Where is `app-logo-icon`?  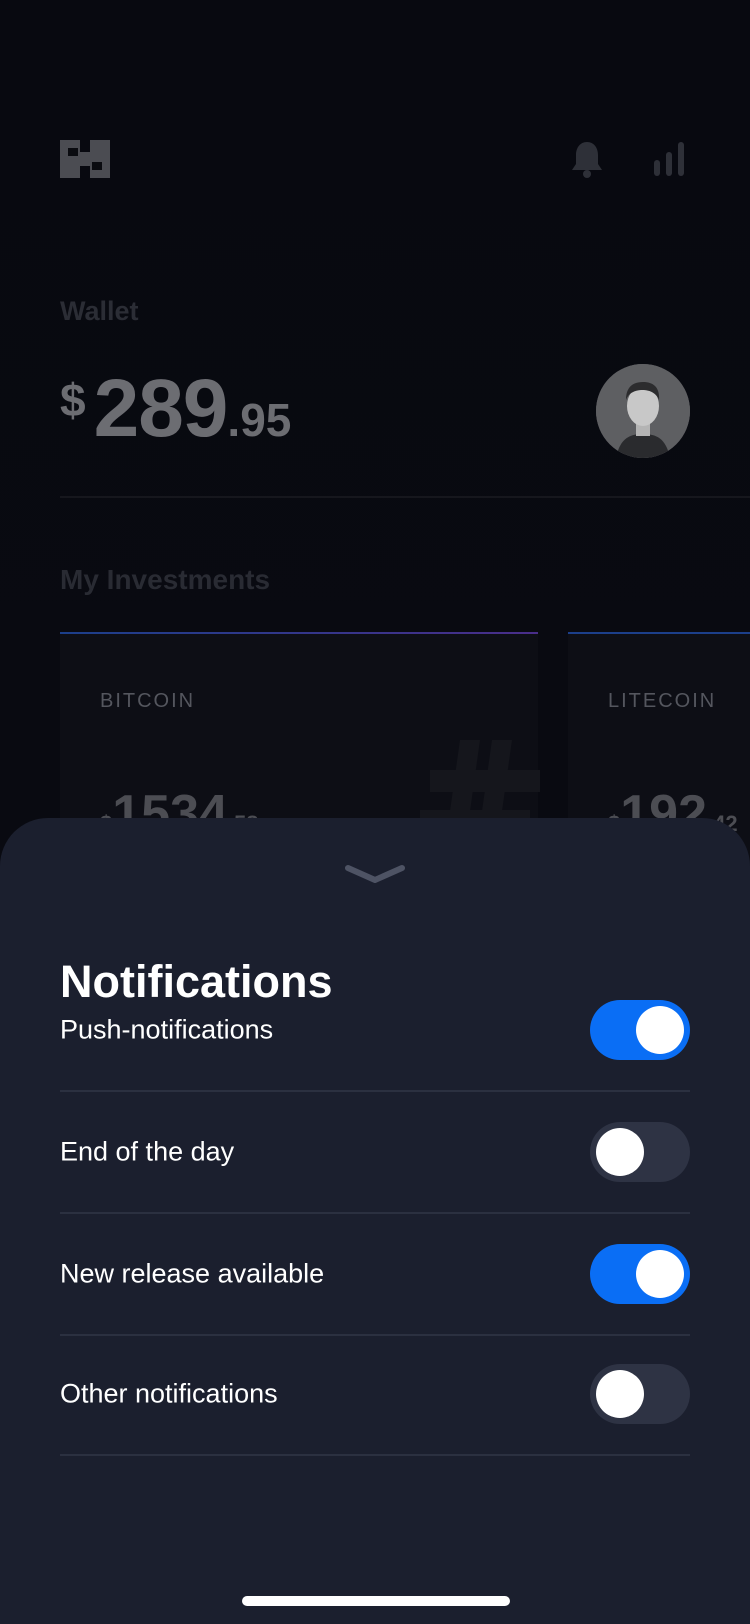 app-logo-icon is located at coordinates (85, 159).